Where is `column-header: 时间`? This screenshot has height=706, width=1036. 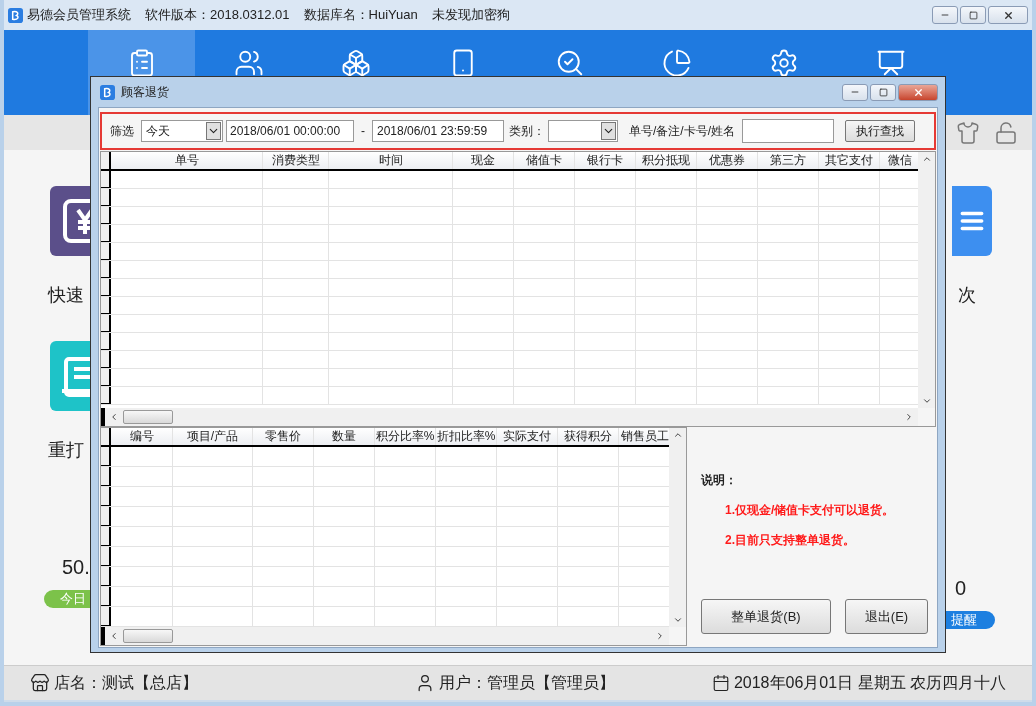
column-header: 时间 is located at coordinates (391, 160).